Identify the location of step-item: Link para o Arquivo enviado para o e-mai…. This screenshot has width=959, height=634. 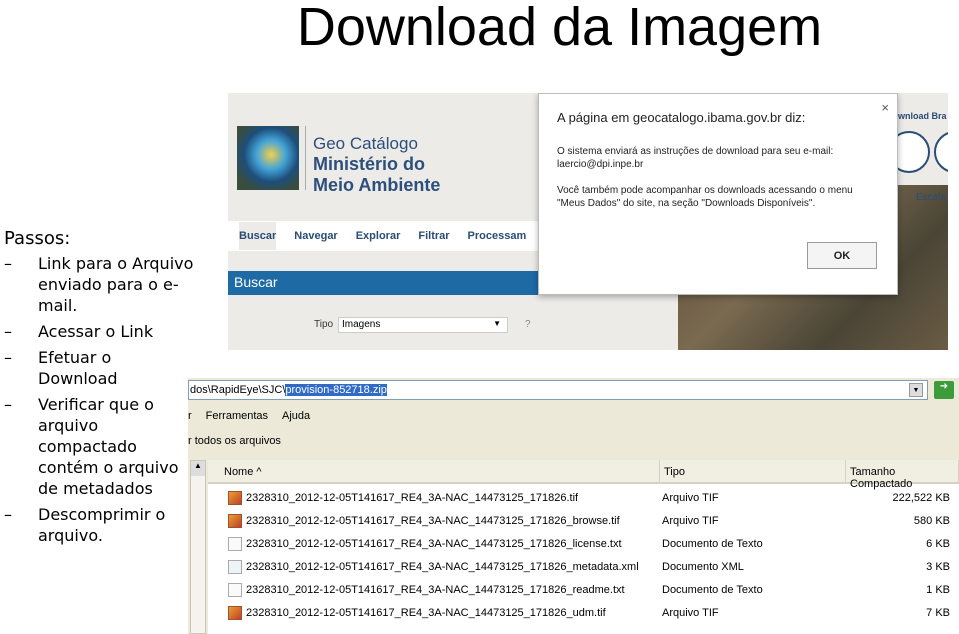
(99, 284).